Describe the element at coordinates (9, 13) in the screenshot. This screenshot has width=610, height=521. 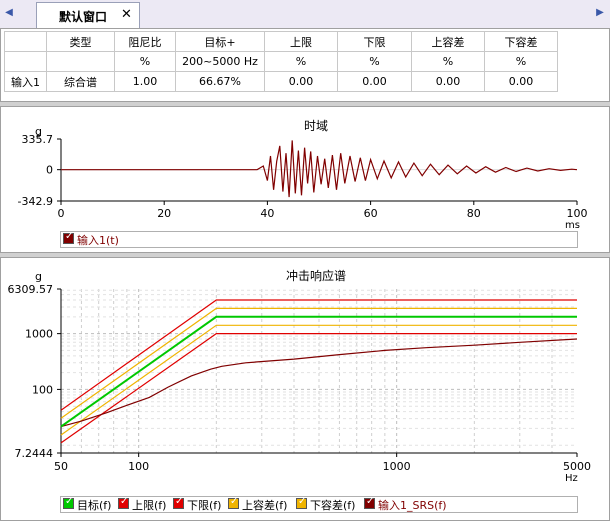
I see `tab-scroll-left-icon: ◀` at that location.